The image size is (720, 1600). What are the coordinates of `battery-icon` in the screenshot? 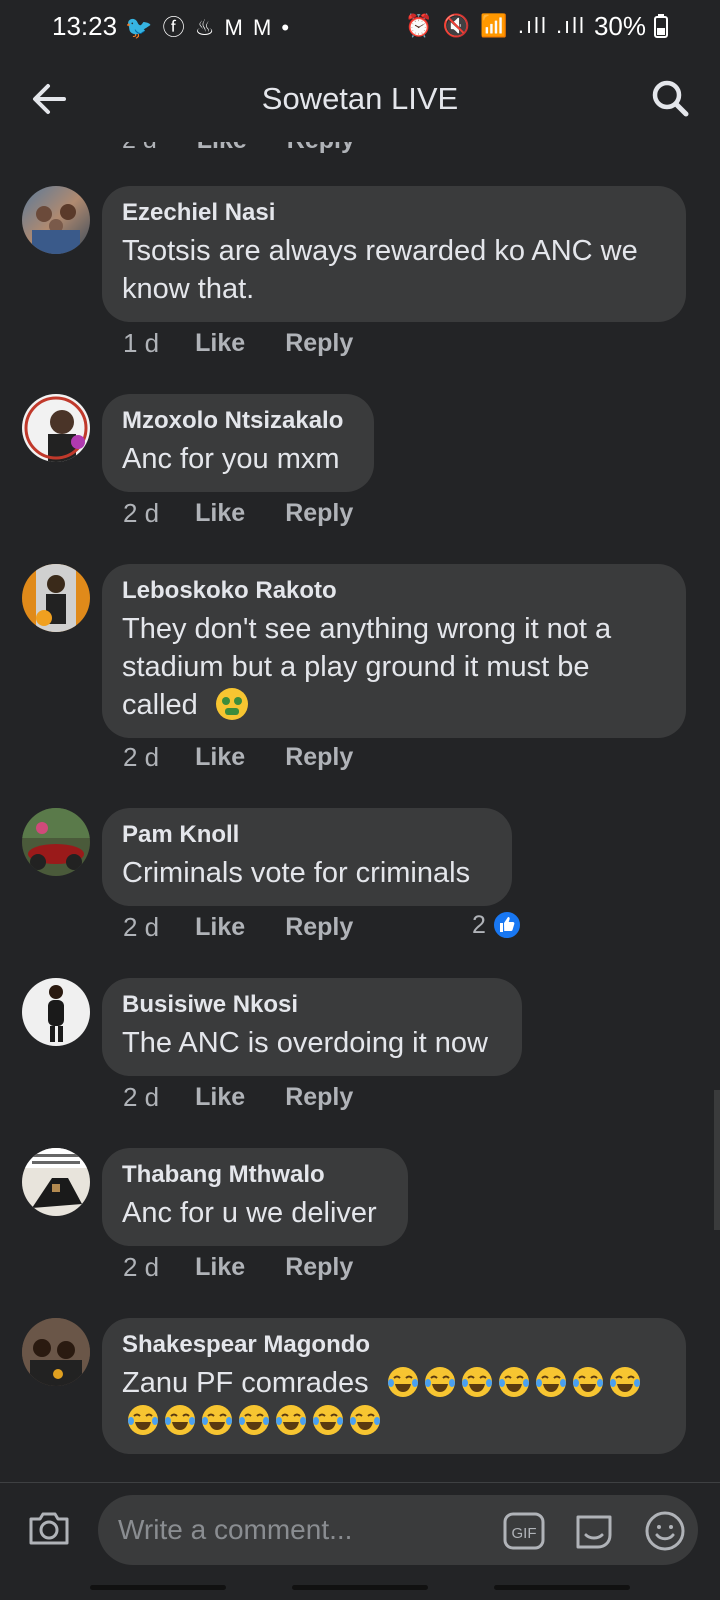 It's located at (661, 26).